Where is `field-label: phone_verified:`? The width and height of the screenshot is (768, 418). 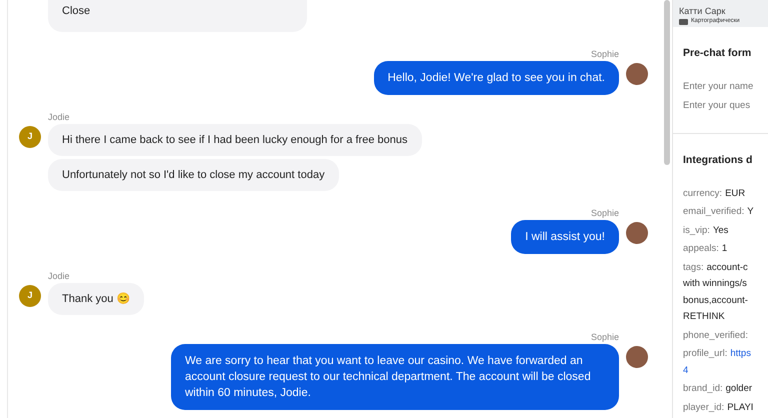
field-label: phone_verified: is located at coordinates (715, 335).